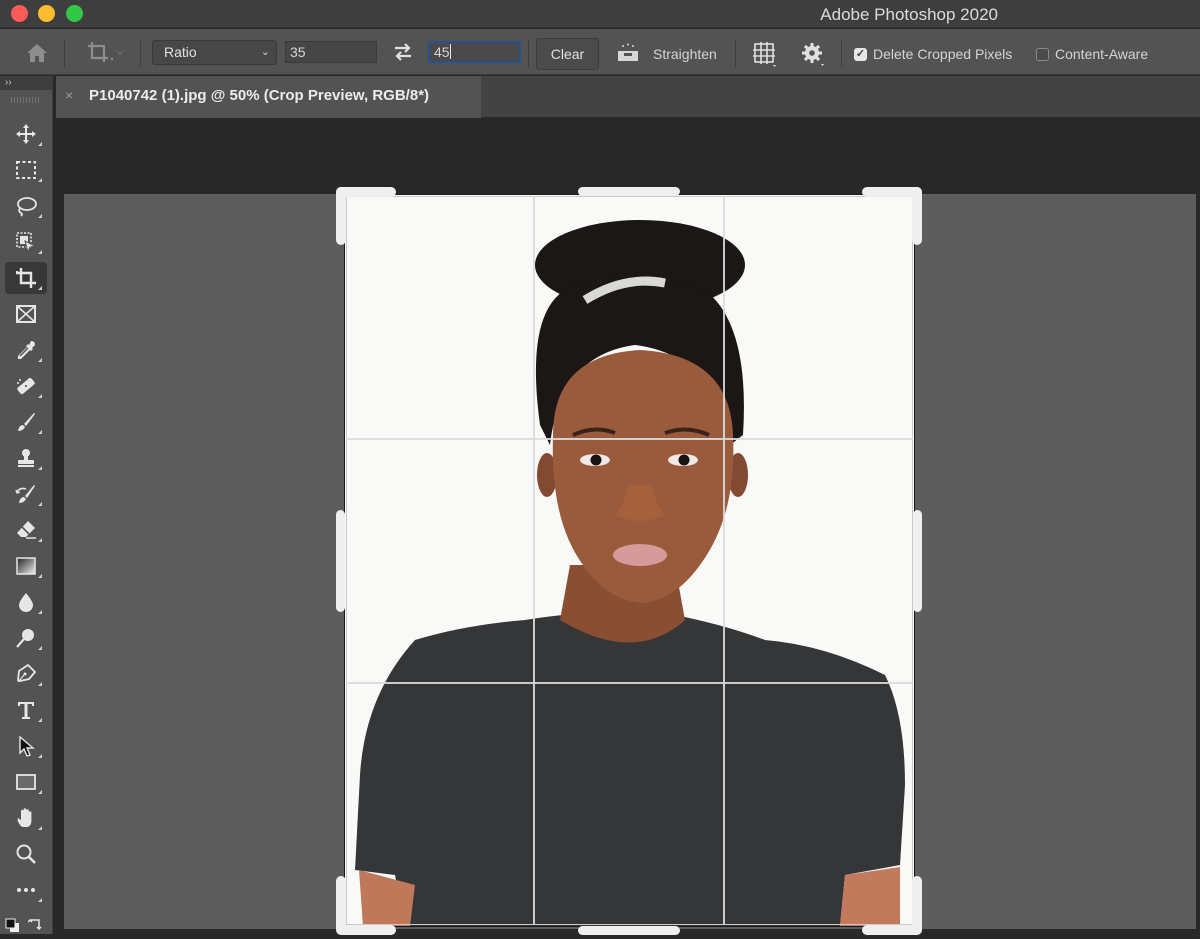  What do you see at coordinates (341, 216) in the screenshot?
I see `crop-handle-top-left-v` at bounding box center [341, 216].